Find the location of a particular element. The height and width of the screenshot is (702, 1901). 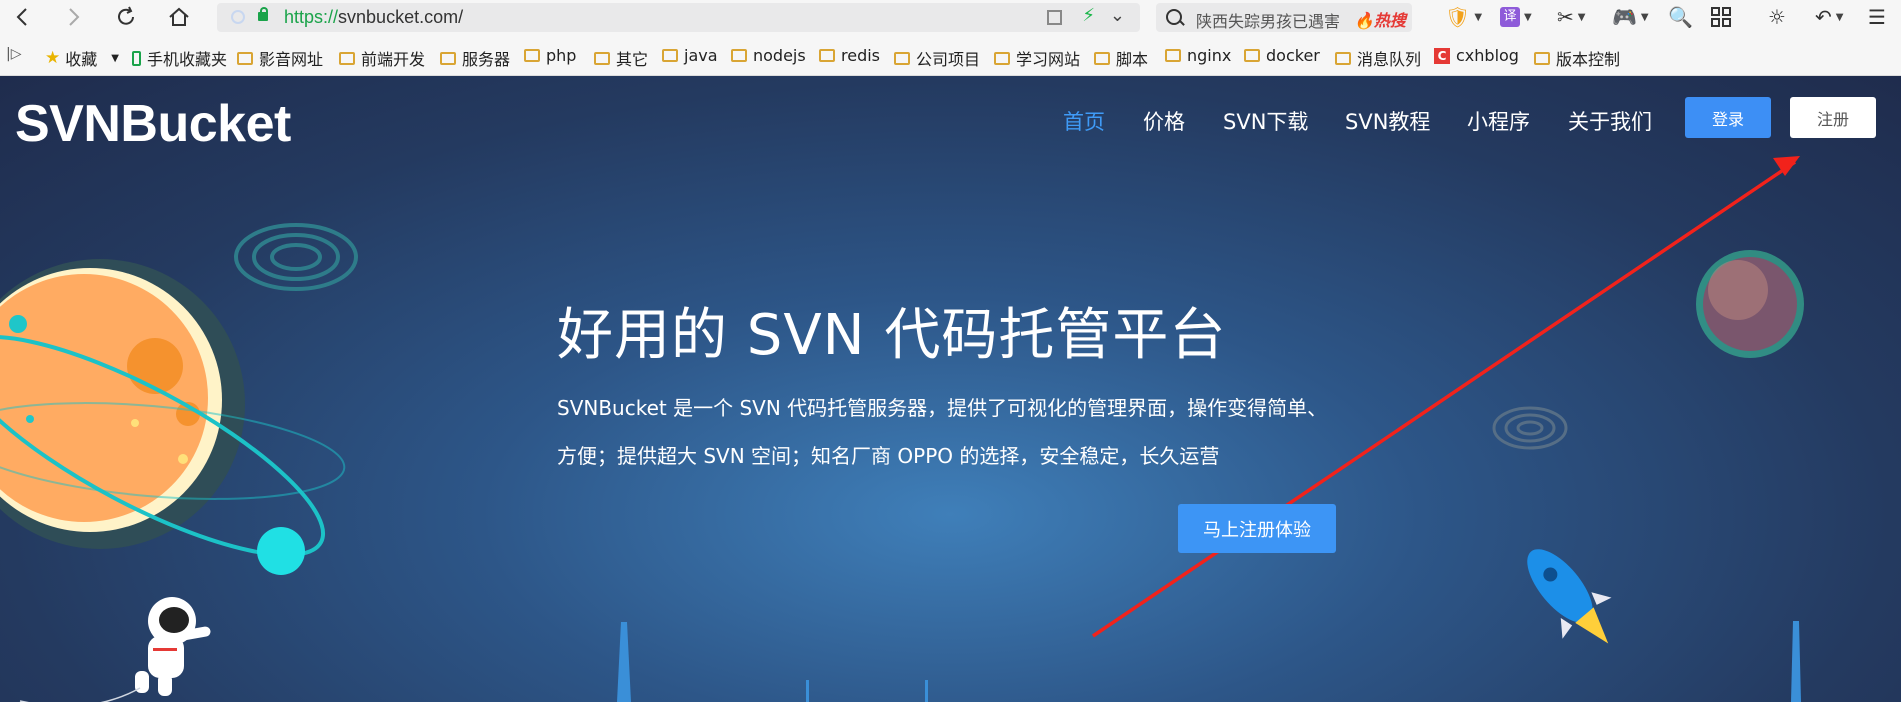

home-icon is located at coordinates (179, 17).